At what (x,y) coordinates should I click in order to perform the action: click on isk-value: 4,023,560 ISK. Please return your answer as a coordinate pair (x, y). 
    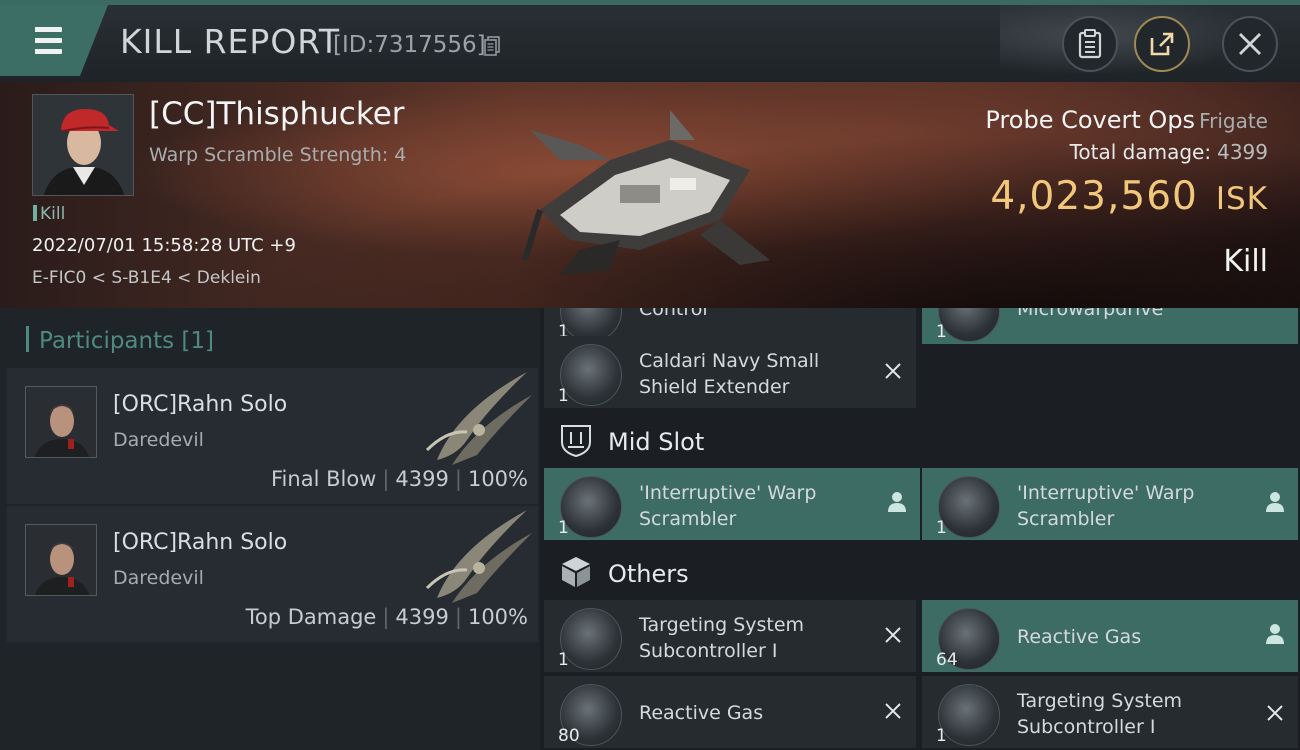
    Looking at the image, I should click on (1129, 196).